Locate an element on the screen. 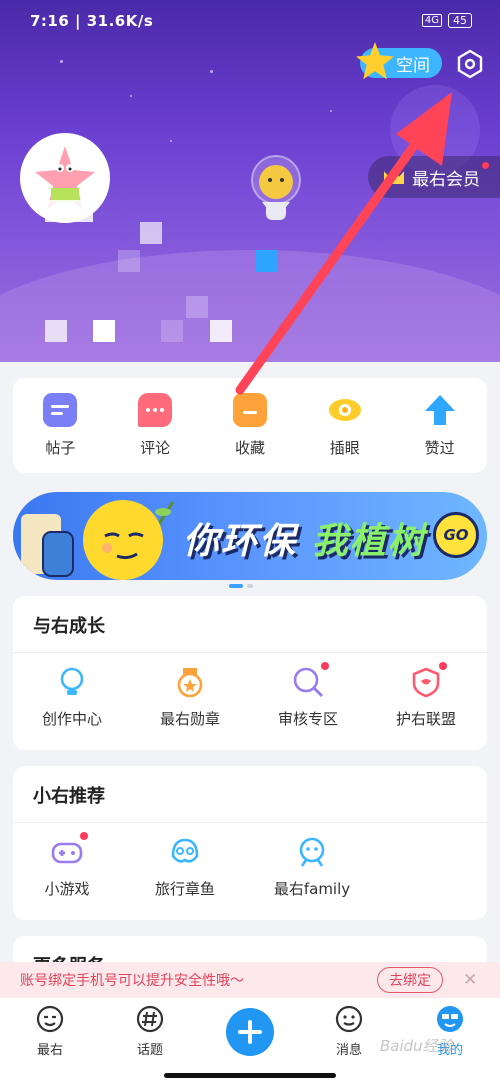 Image resolution: width=500 pixels, height=1084 pixels. tab-home: 最右 is located at coordinates (50, 1031).